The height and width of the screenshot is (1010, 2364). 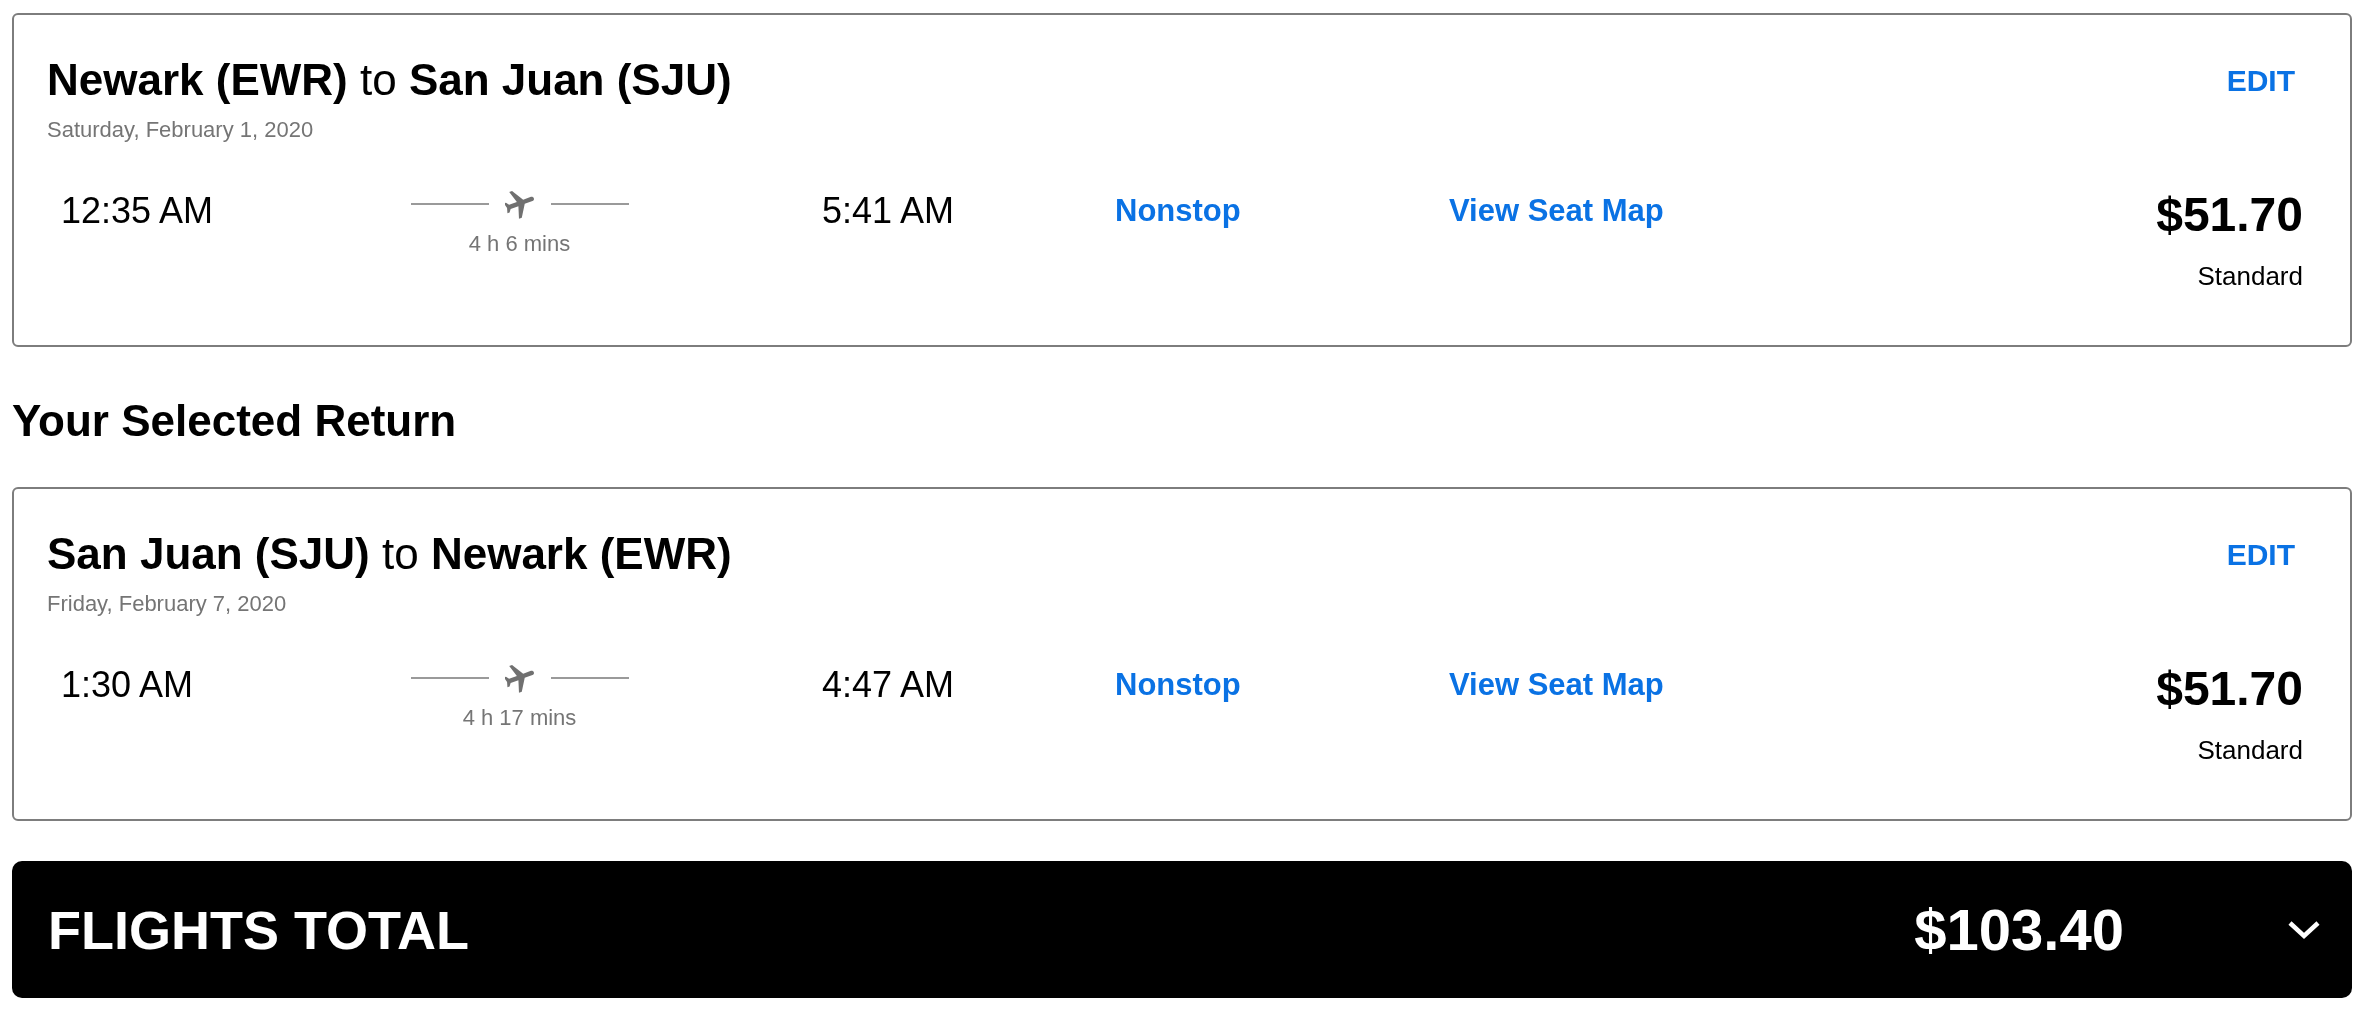 I want to click on arrival-time: 5:41 AM, so click(x=888, y=210).